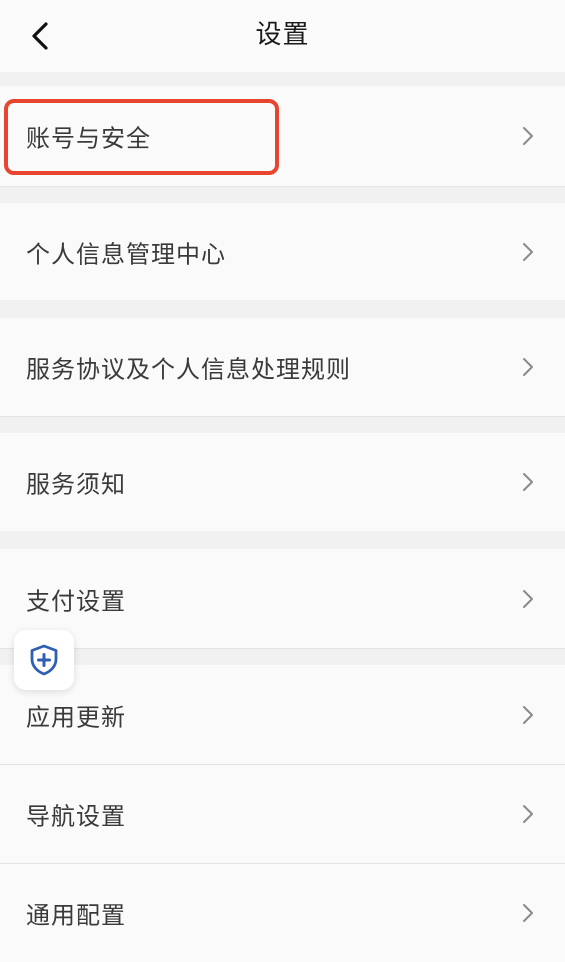 This screenshot has height=962, width=565. Describe the element at coordinates (282, 251) in the screenshot. I see `menu-item-personal-info-center: 个人信息管理中心` at that location.